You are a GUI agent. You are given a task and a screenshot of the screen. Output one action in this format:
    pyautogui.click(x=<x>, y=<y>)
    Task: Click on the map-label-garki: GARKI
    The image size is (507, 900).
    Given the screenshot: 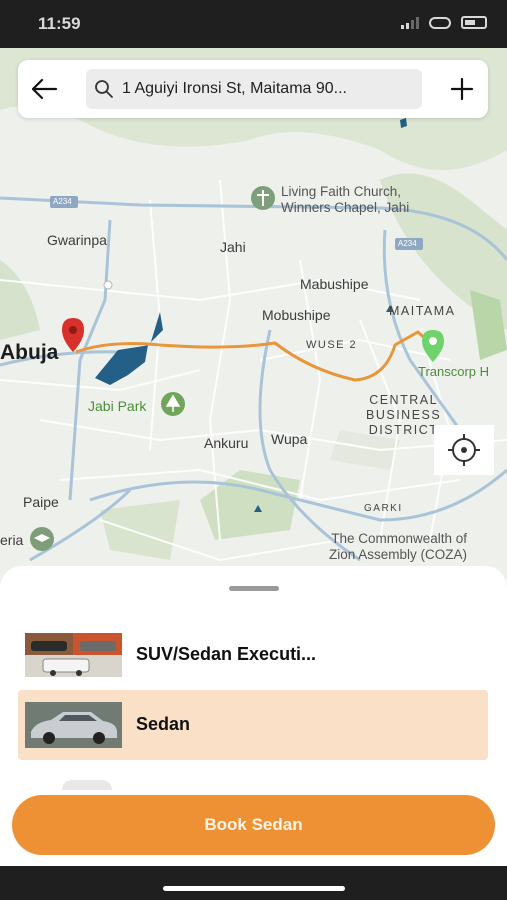 What is the action you would take?
    pyautogui.click(x=383, y=508)
    